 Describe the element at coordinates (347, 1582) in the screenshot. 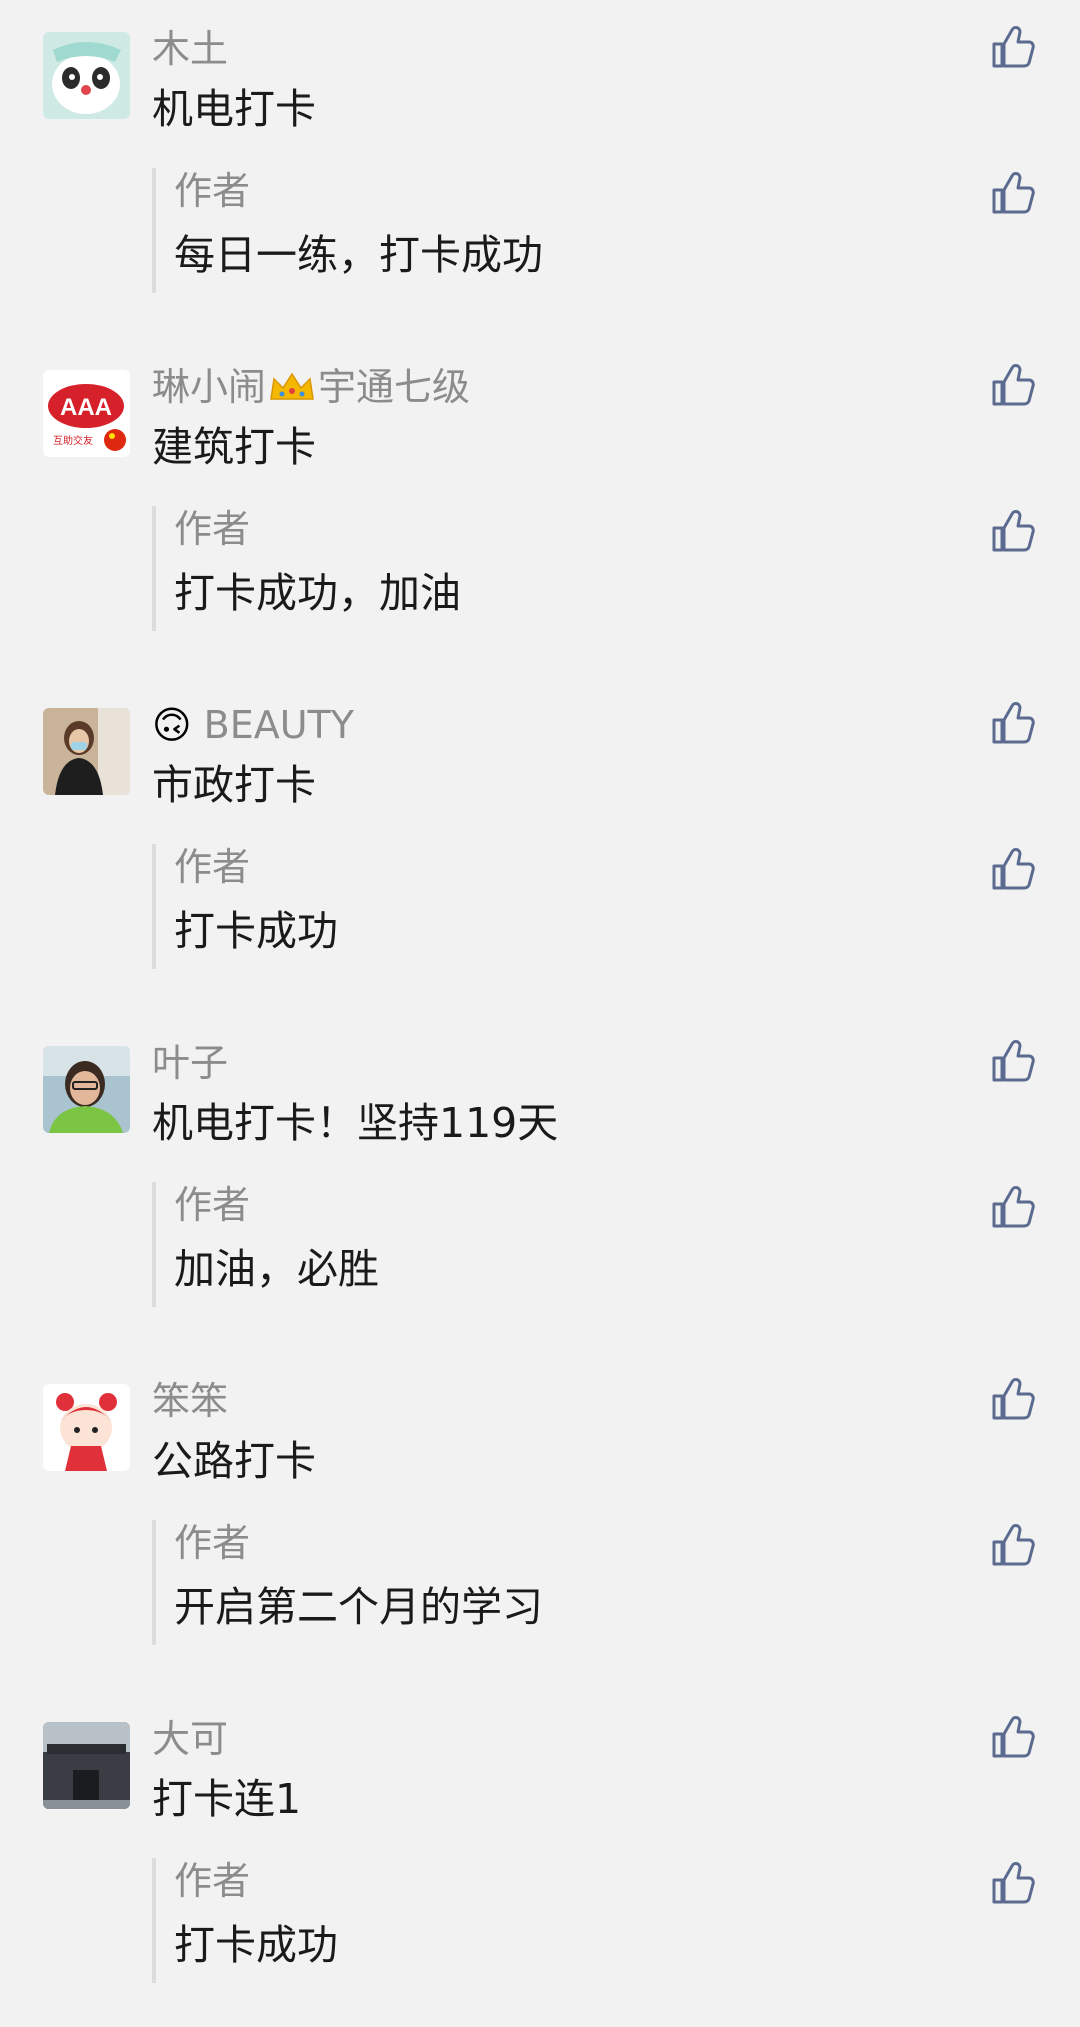

I see `author-reply: 作者 开启第二个月的学习` at that location.